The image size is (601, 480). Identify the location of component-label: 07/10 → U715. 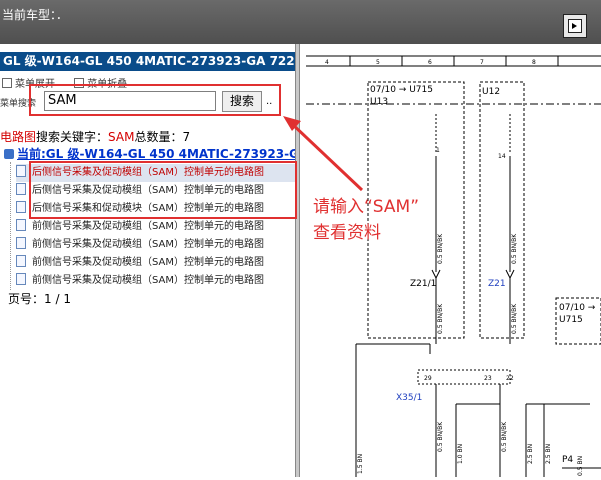
(401, 90).